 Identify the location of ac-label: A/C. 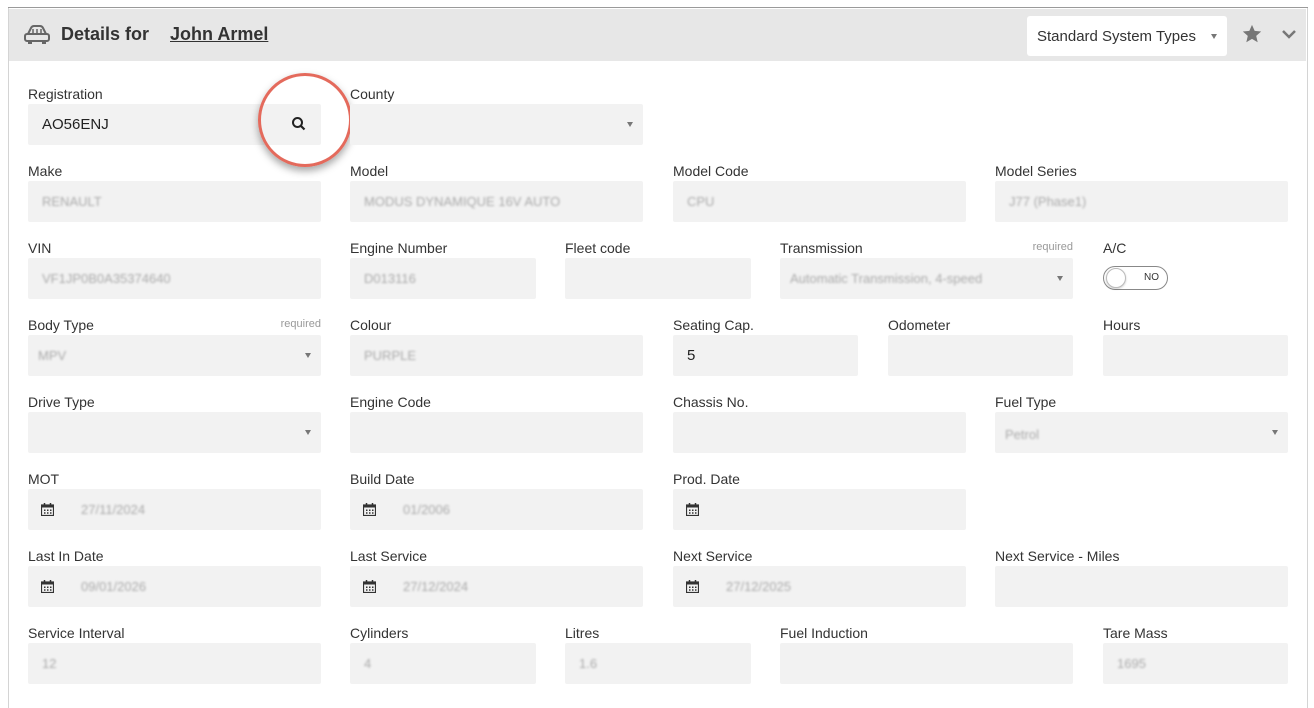
(1115, 248).